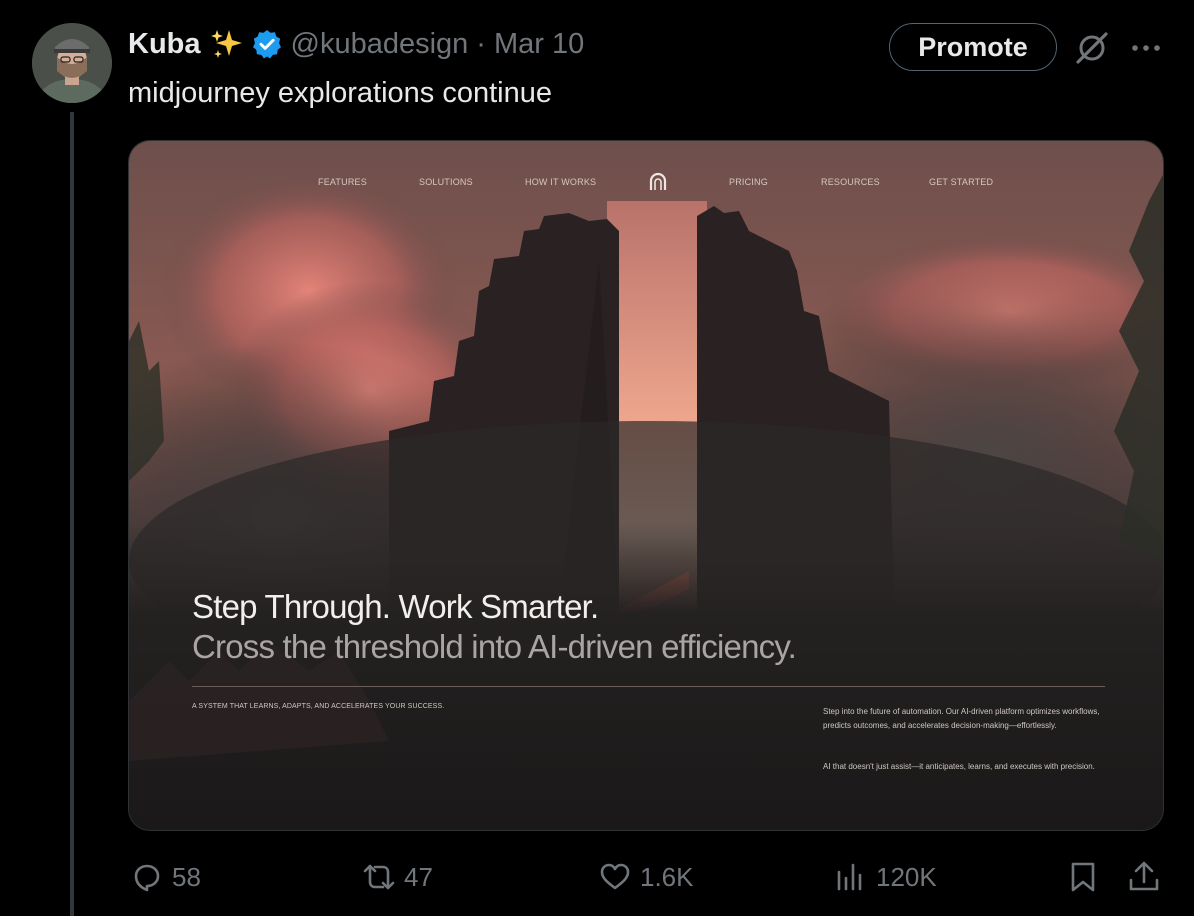 The image size is (1194, 916). Describe the element at coordinates (906, 876) in the screenshot. I see `views-count: 120K` at that location.